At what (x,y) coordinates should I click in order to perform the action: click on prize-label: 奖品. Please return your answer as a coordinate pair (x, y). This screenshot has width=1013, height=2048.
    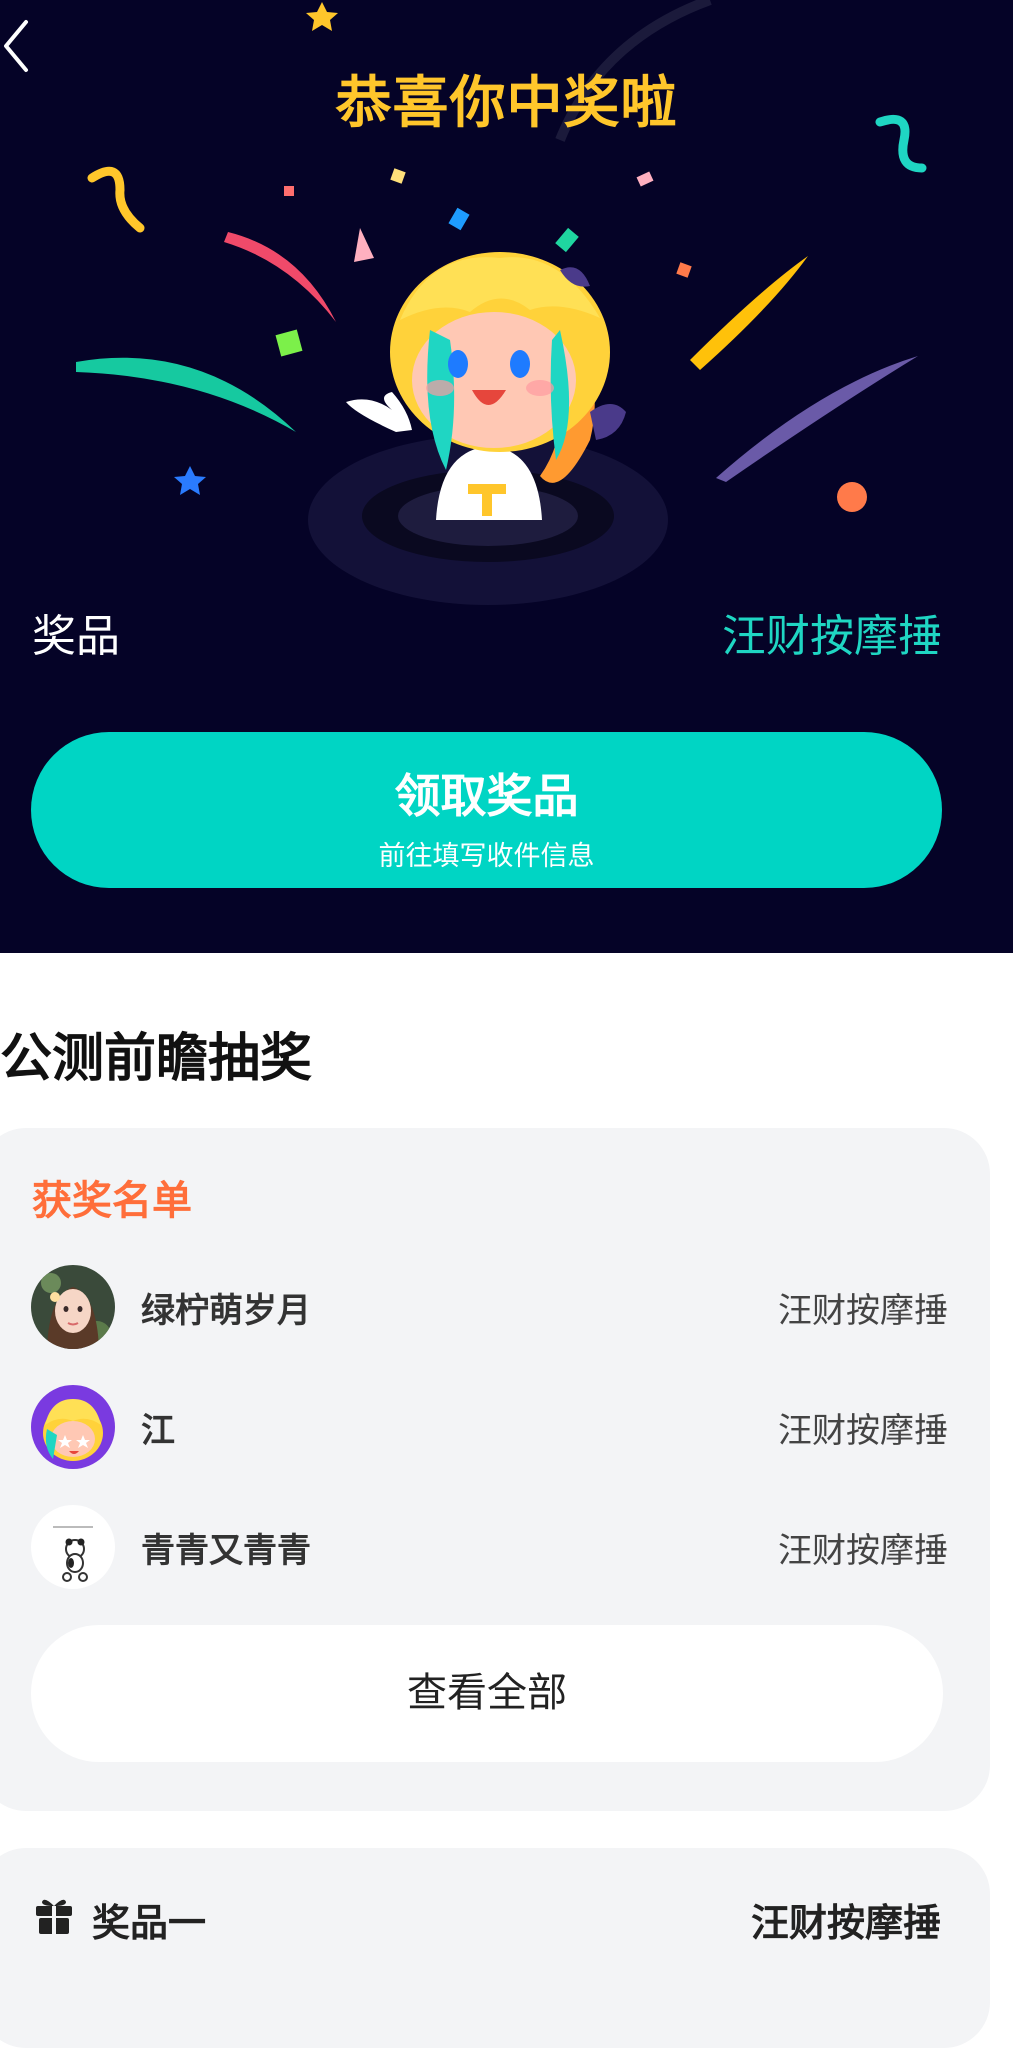
    Looking at the image, I should click on (76, 636).